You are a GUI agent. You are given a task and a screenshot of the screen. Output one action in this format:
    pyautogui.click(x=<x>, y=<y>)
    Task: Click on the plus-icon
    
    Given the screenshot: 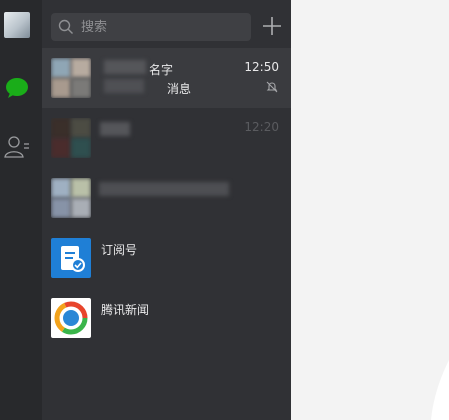 What is the action you would take?
    pyautogui.click(x=272, y=26)
    